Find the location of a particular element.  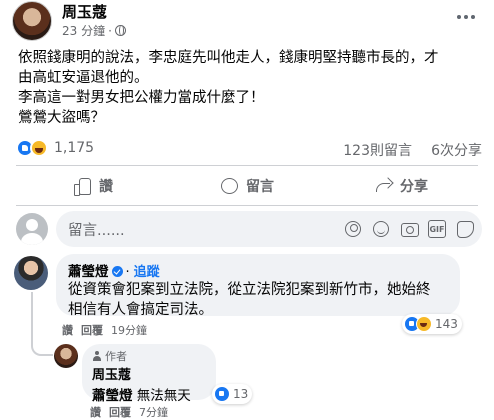

comment-like-link: 讚 is located at coordinates (67, 330).